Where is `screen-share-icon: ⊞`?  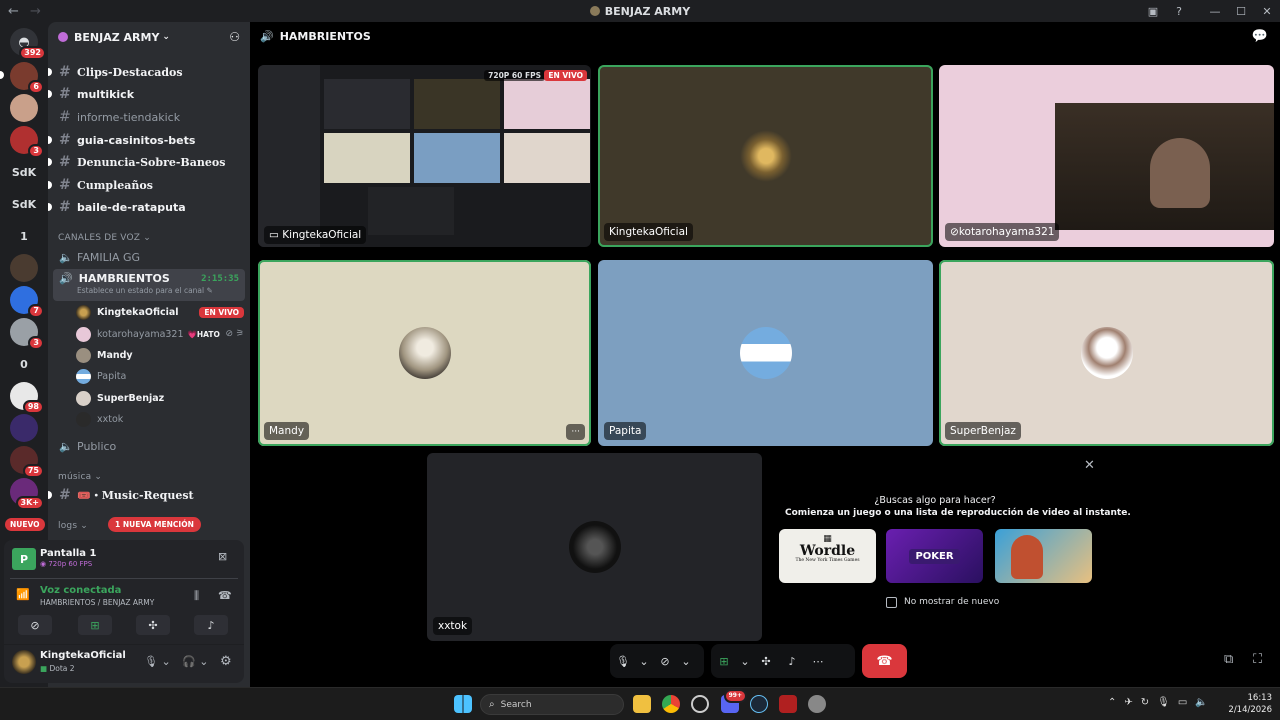 screen-share-icon: ⊞ is located at coordinates (724, 661).